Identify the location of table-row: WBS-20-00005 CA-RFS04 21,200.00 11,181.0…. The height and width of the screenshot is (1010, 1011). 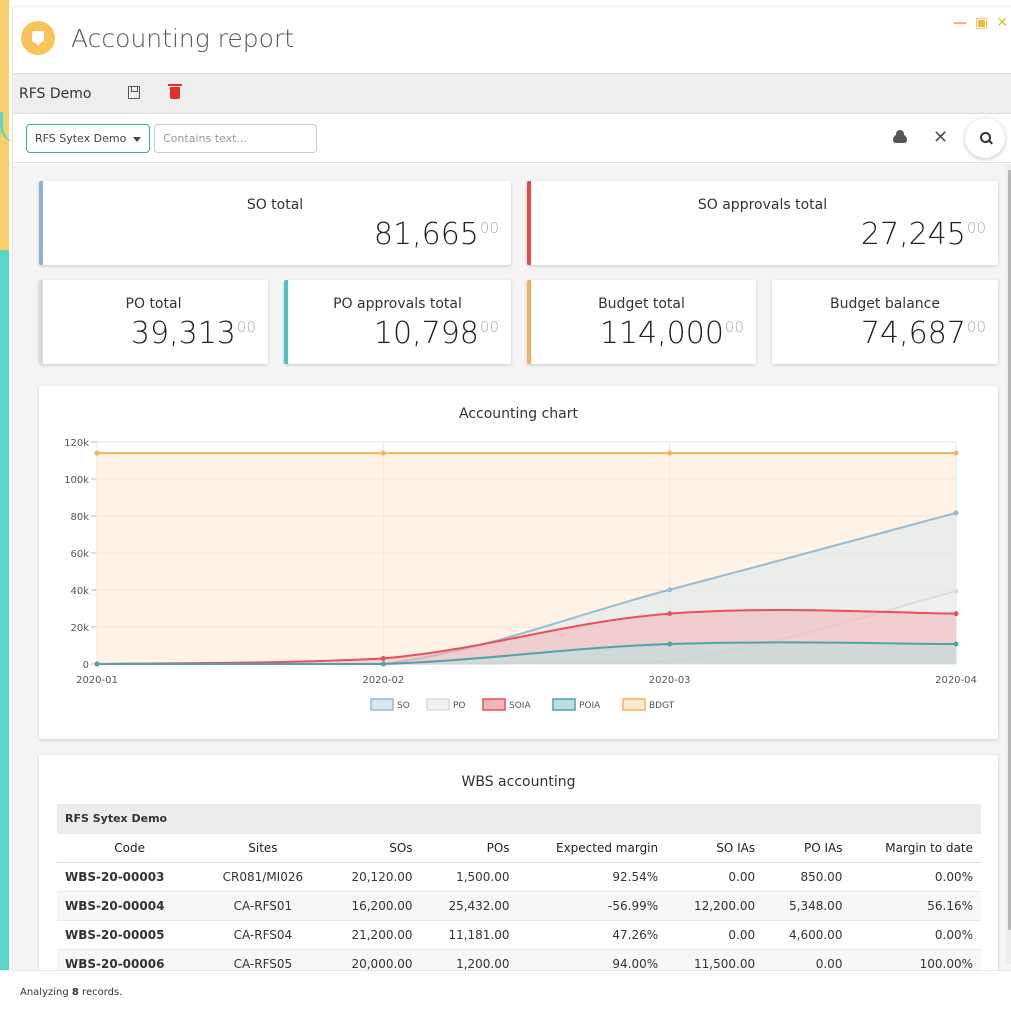
(519, 935).